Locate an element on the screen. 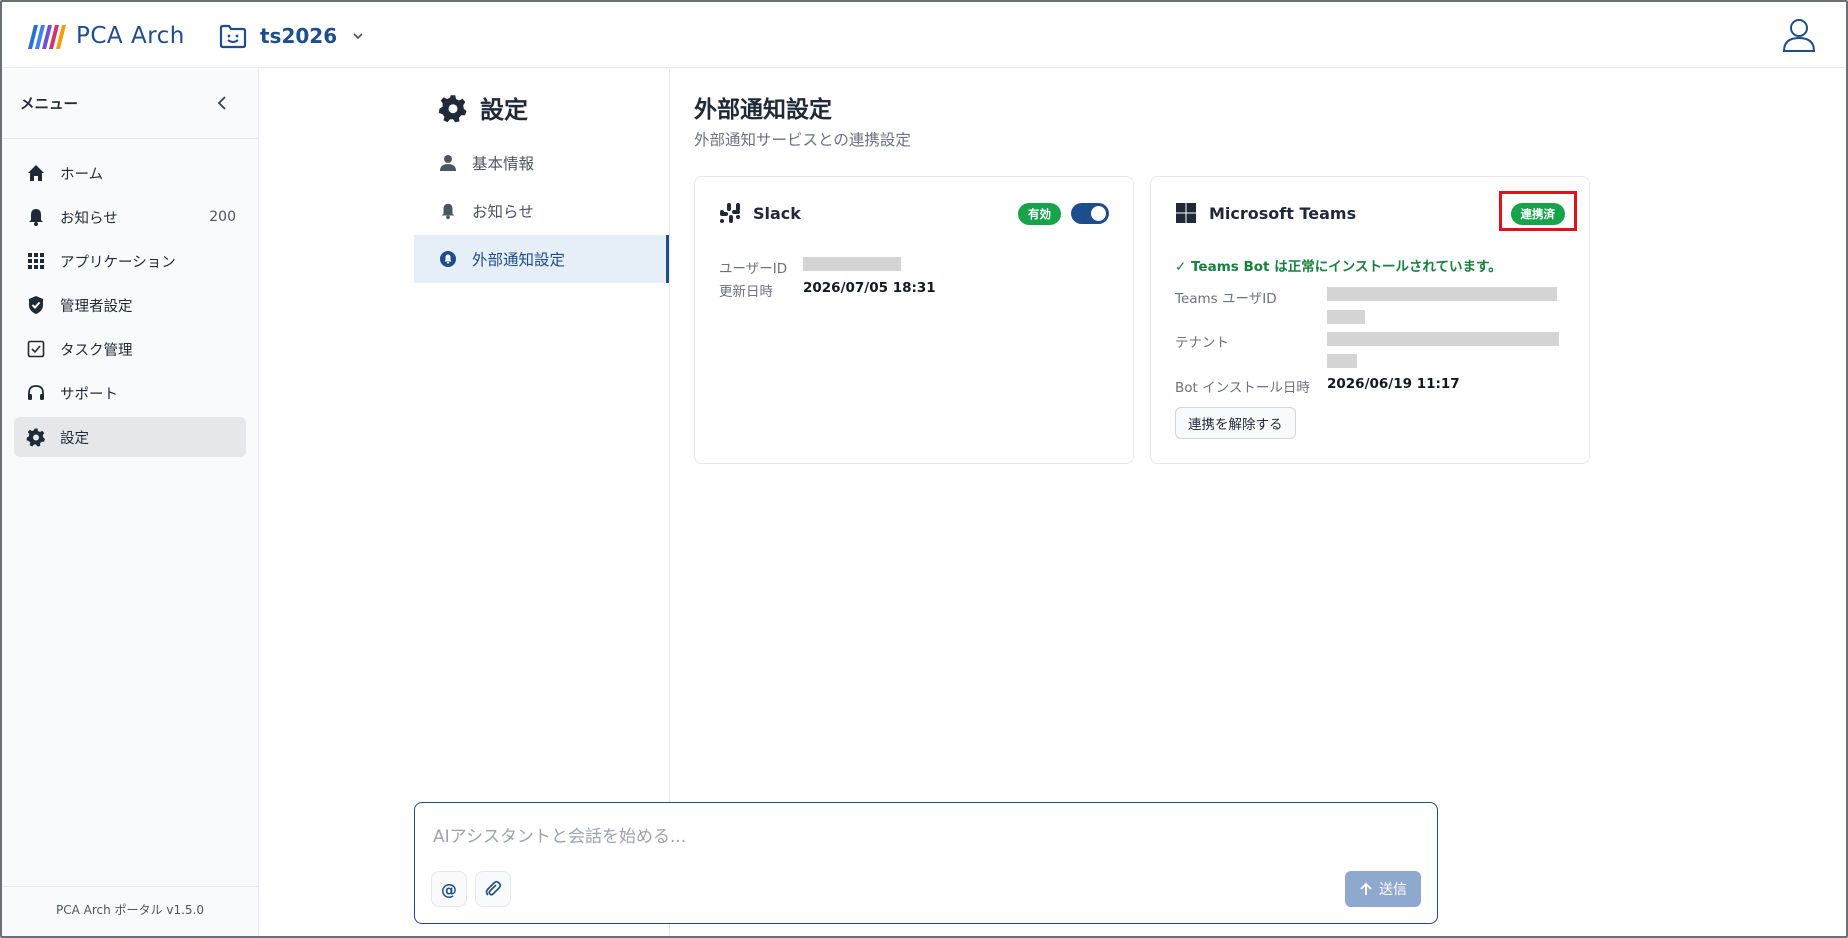 This screenshot has width=1848, height=938. slack-card: Slack 有効 ユーザーID 更新日時 2026/07/05 18:31 is located at coordinates (914, 320).